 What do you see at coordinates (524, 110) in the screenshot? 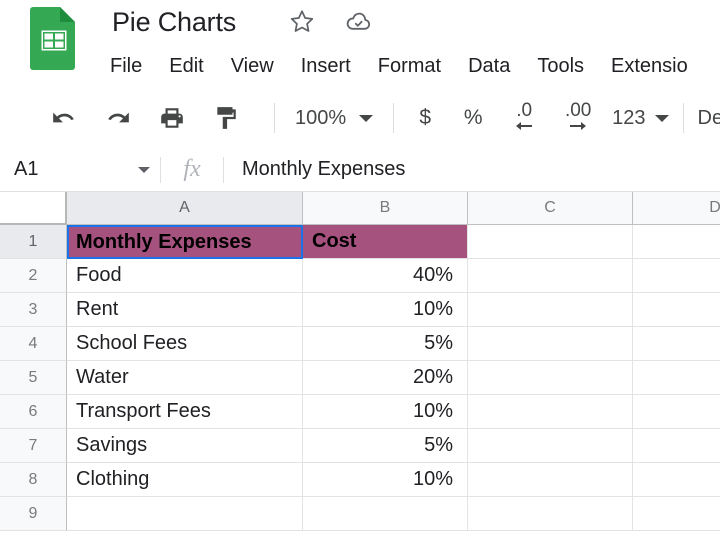
I see `decrease-decimal-label: .0` at bounding box center [524, 110].